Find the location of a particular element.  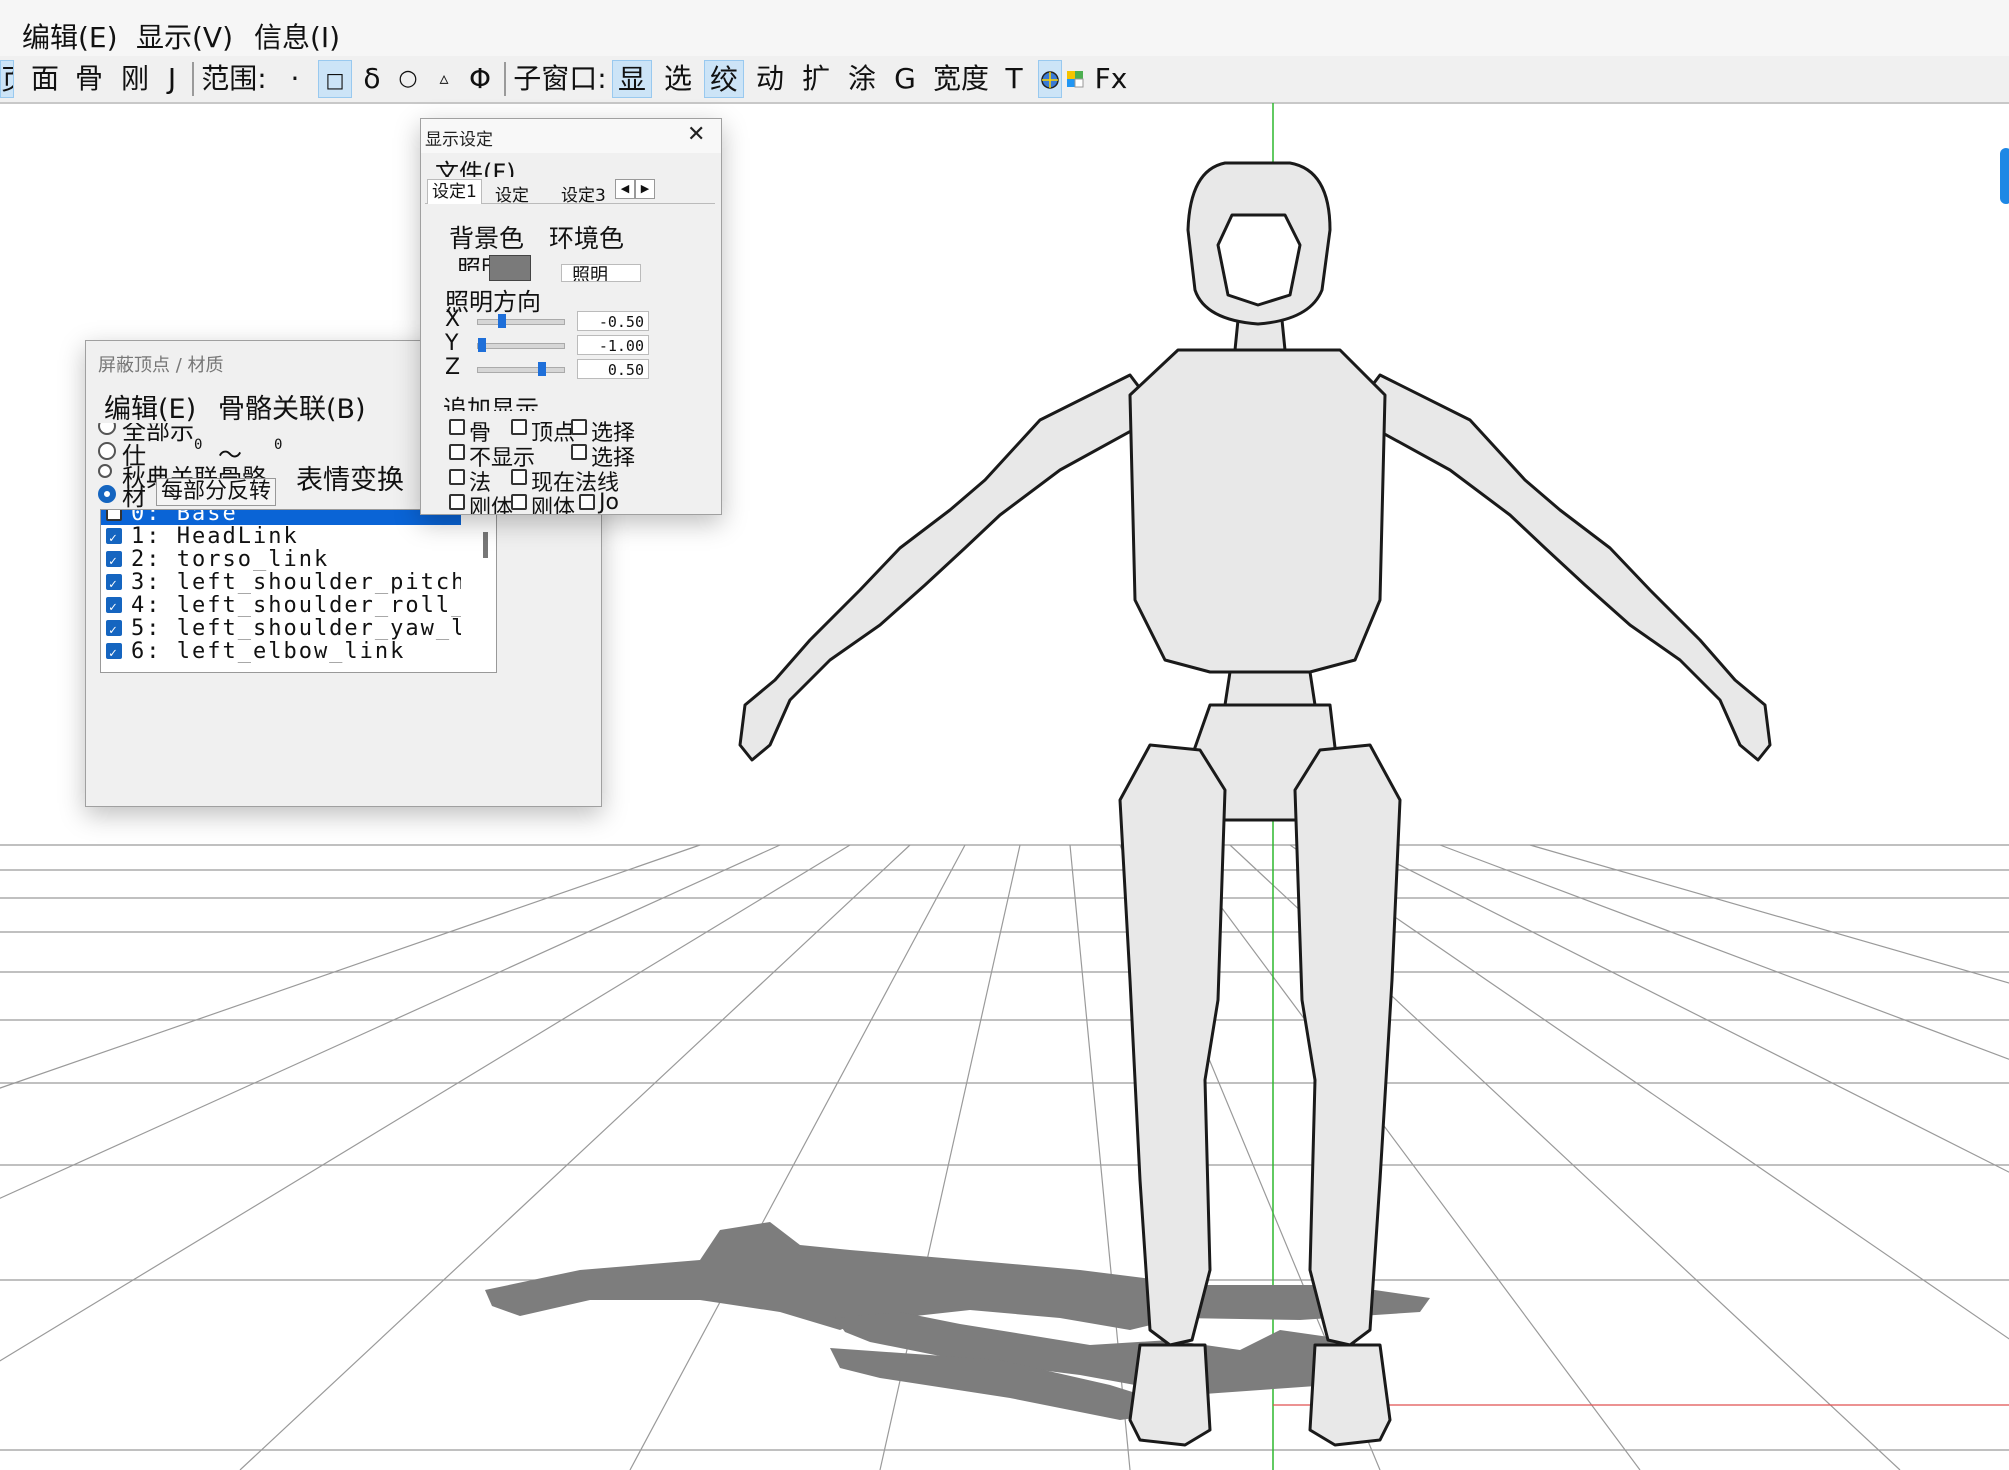

material-row: 5: left_shoulder_yaw_lin is located at coordinates (281, 628).